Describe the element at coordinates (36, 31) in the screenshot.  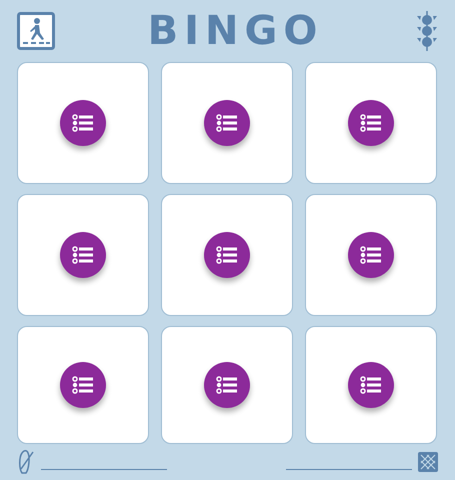
I see `pedestrian-crossing-icon` at that location.